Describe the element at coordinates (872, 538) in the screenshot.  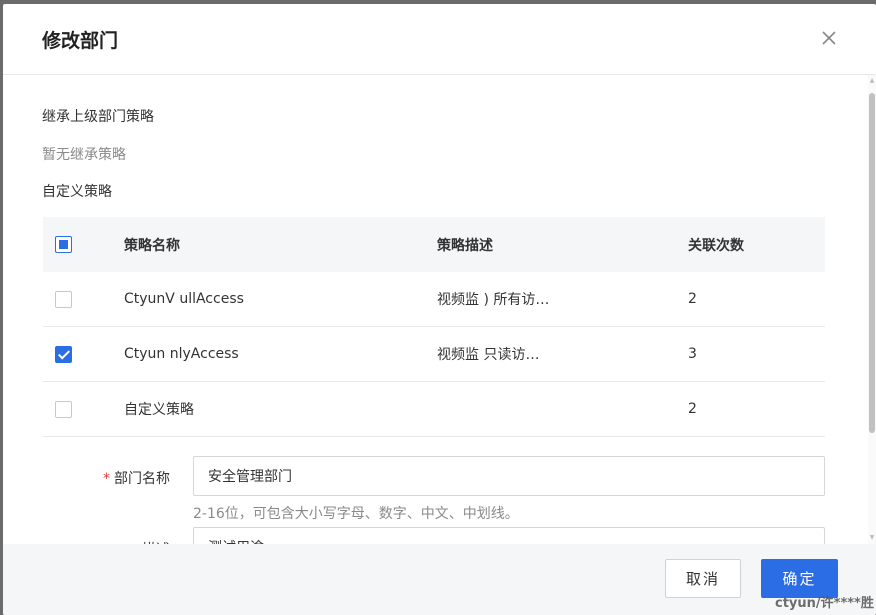
I see `scroll-down-icon: ▼` at that location.